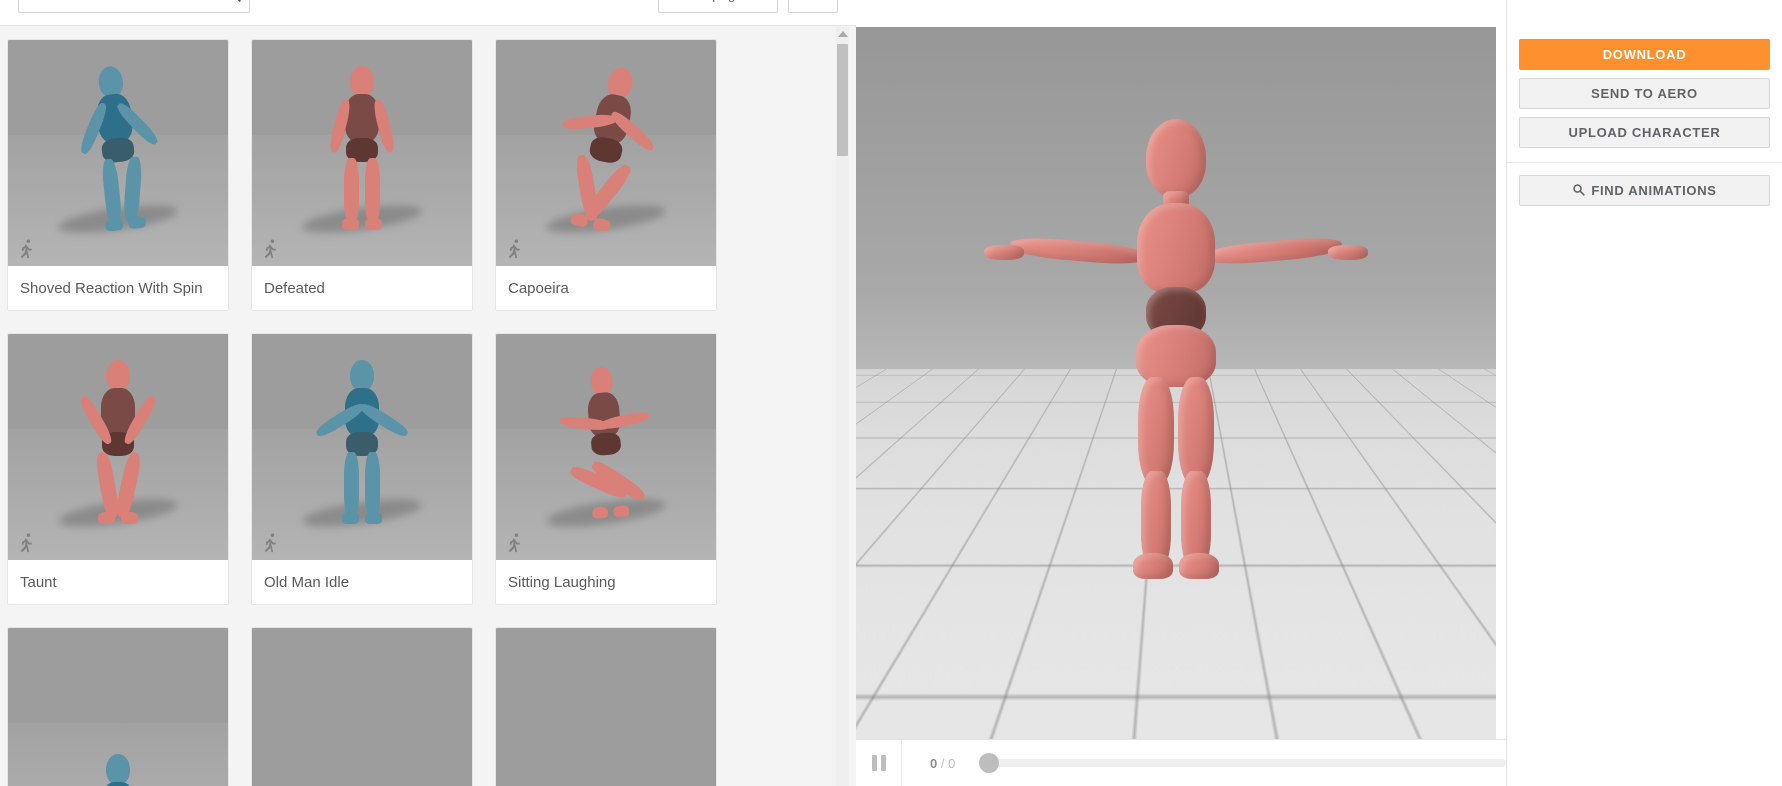 The width and height of the screenshot is (1782, 786). I want to click on download-button: DOWNLOAD, so click(1644, 54).